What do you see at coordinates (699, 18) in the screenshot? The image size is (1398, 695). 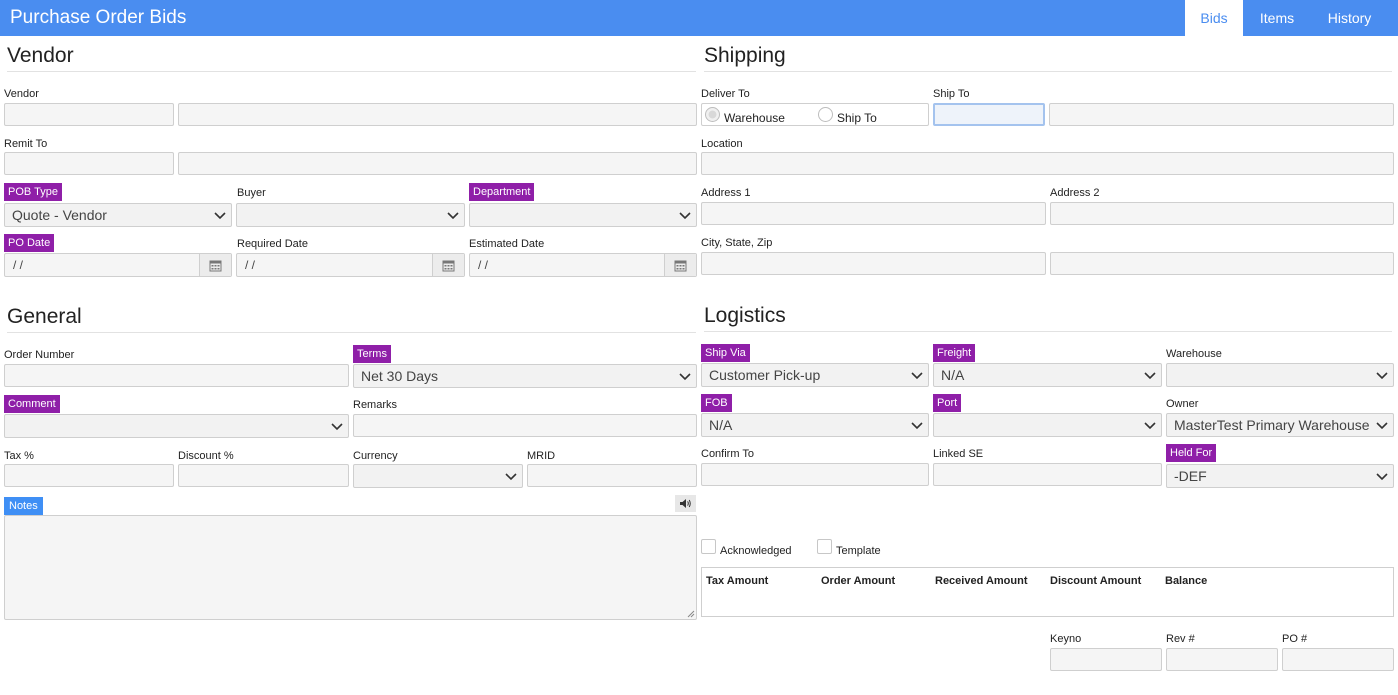 I see `app-header: Purchase Order Bids Bids Items History` at bounding box center [699, 18].